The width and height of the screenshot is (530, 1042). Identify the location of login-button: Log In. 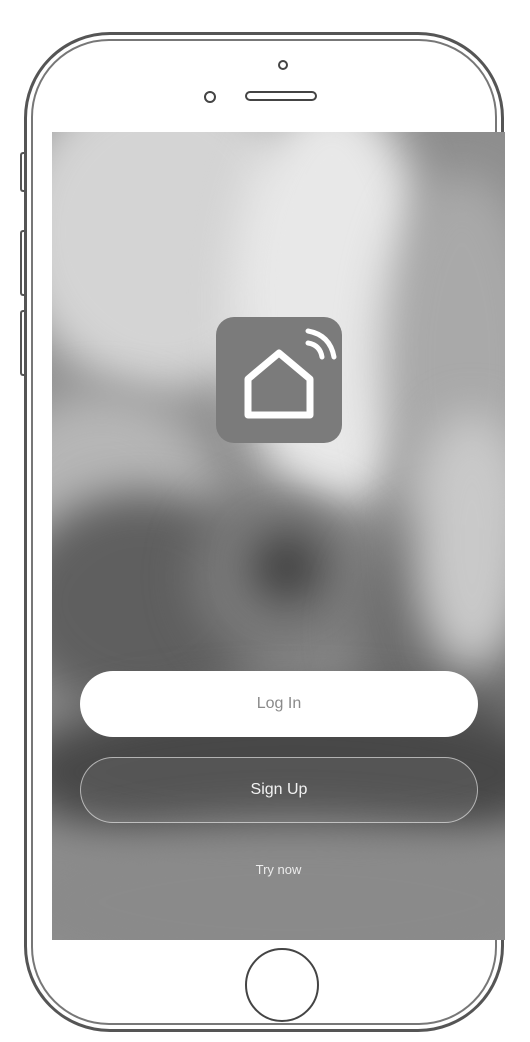
(279, 704).